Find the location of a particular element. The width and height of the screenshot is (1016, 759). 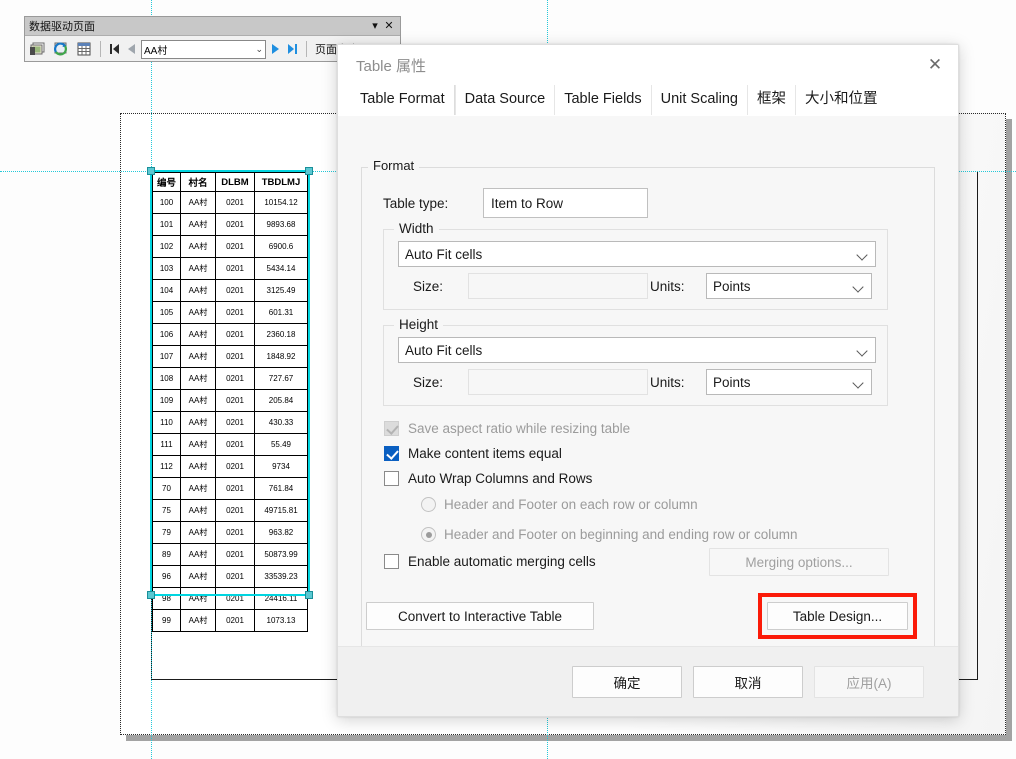

height-mode-combobox: Auto Fit cells is located at coordinates (637, 350).